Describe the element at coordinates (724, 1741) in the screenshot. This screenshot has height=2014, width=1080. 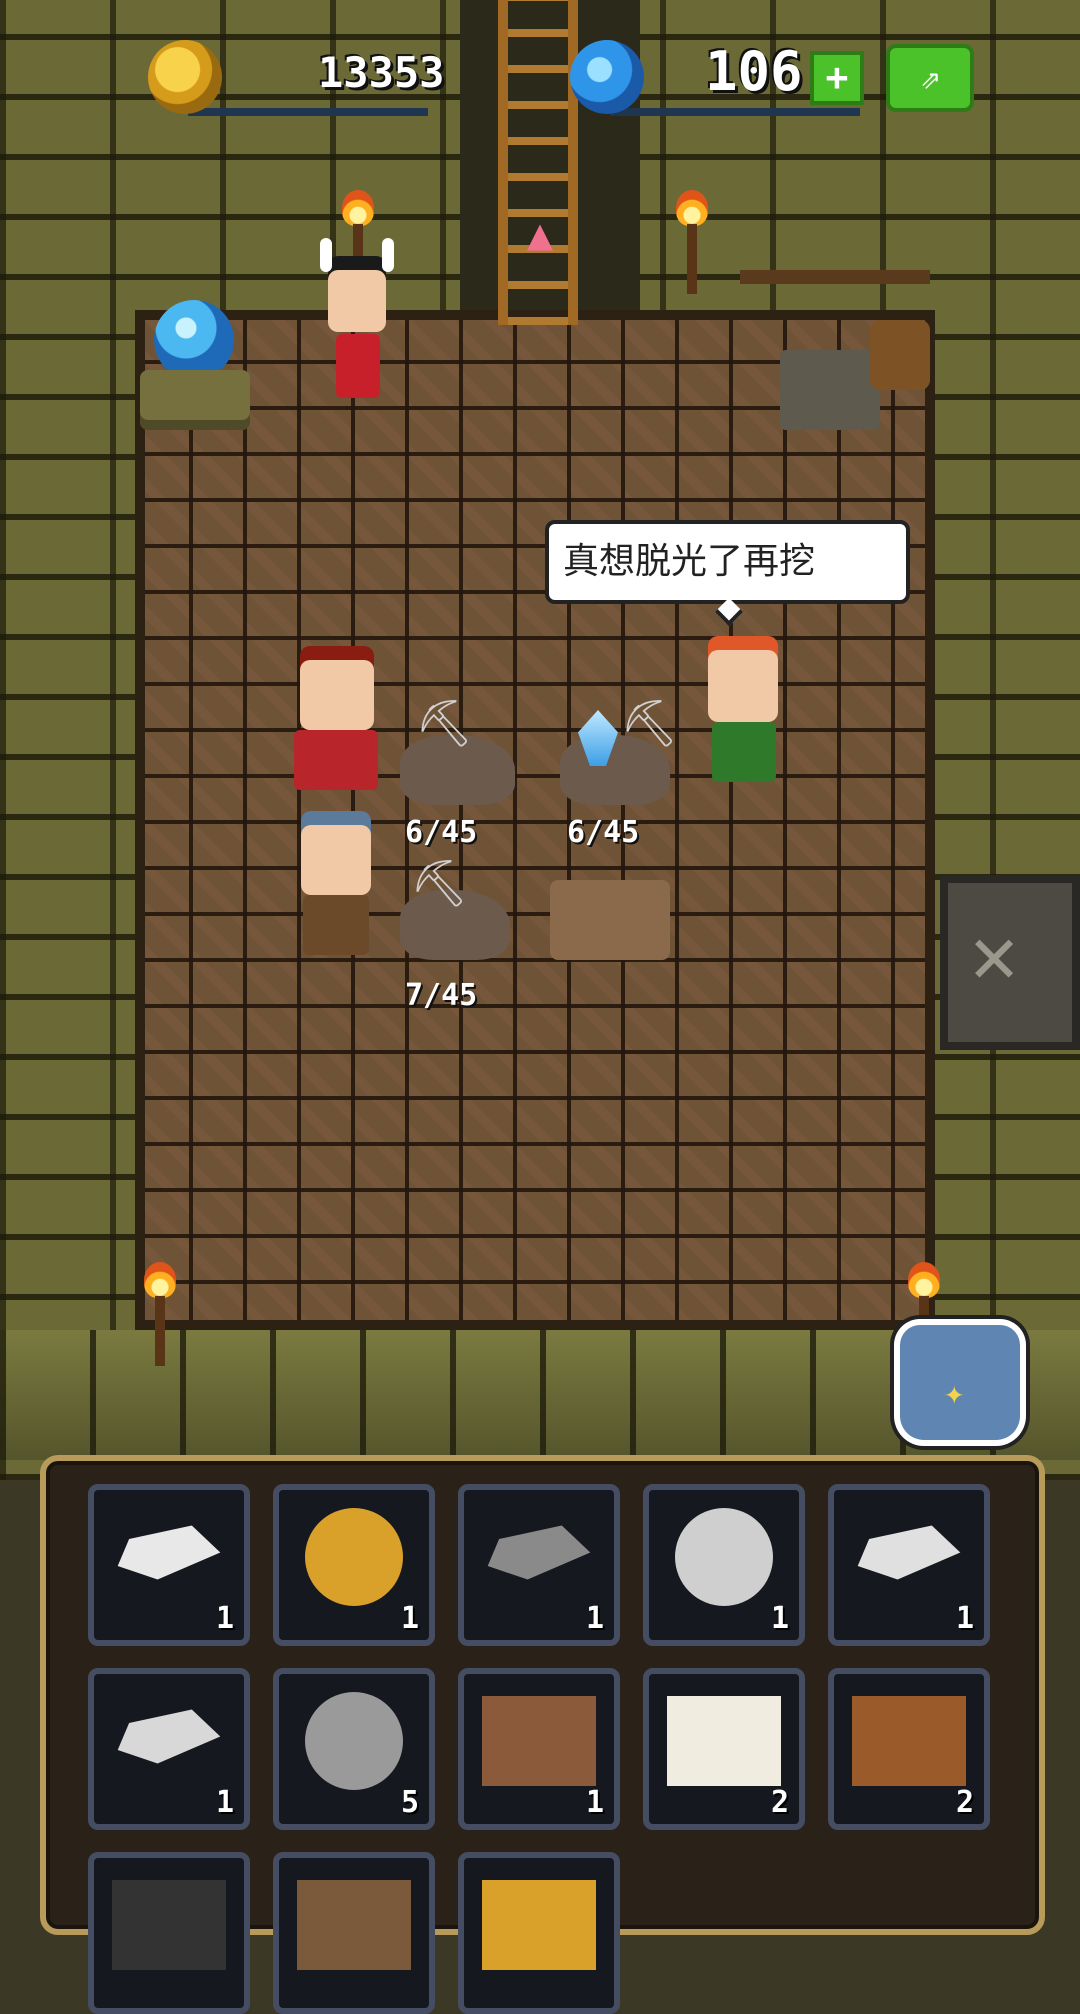
I see `bone-icon` at that location.